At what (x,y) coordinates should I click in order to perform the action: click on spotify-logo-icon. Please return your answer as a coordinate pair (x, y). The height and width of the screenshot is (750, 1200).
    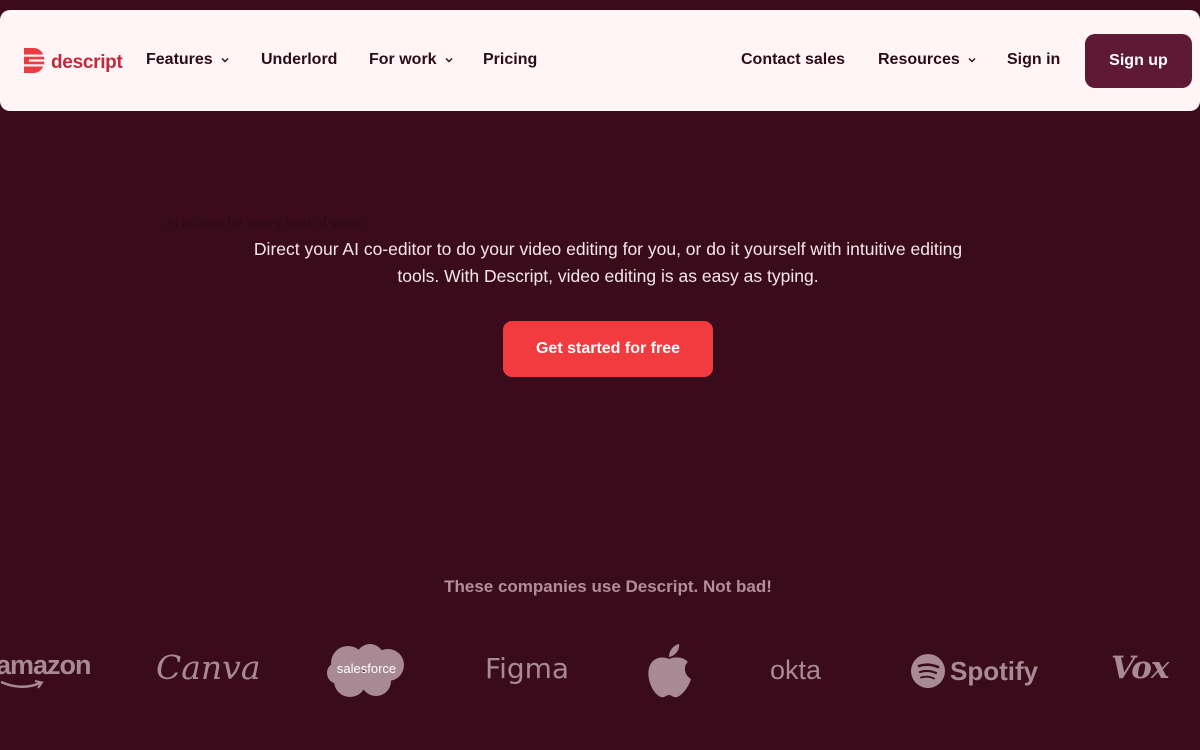
    Looking at the image, I should click on (928, 671).